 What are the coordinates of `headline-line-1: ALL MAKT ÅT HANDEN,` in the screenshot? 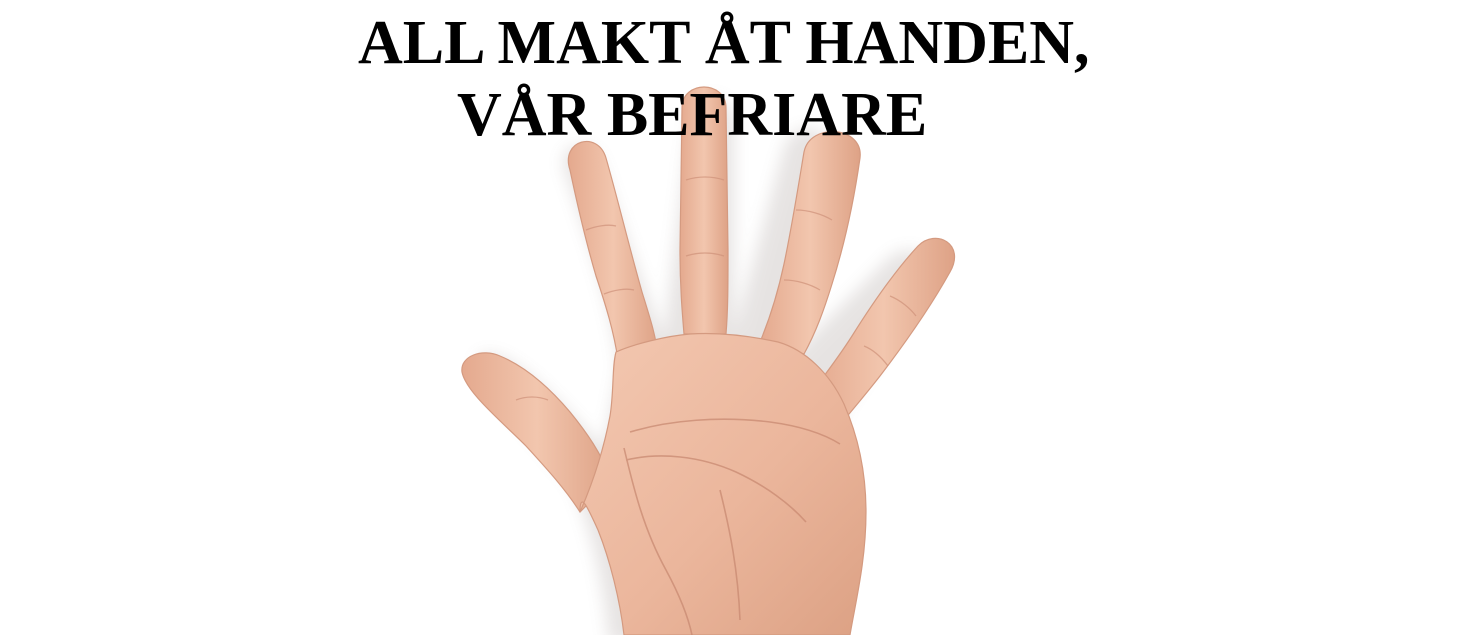 It's located at (724, 43).